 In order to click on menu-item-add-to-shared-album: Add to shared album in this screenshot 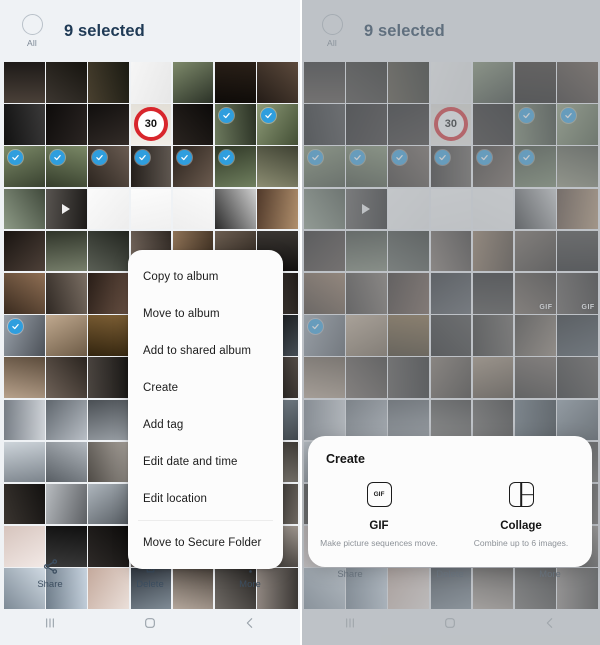, I will do `click(205, 350)`.